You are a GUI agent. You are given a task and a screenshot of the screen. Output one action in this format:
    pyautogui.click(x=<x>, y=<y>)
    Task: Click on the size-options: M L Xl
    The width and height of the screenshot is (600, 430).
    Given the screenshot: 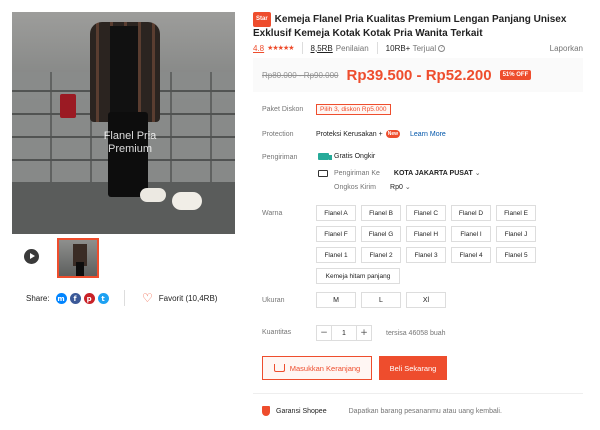 What is the action you would take?
    pyautogui.click(x=381, y=300)
    